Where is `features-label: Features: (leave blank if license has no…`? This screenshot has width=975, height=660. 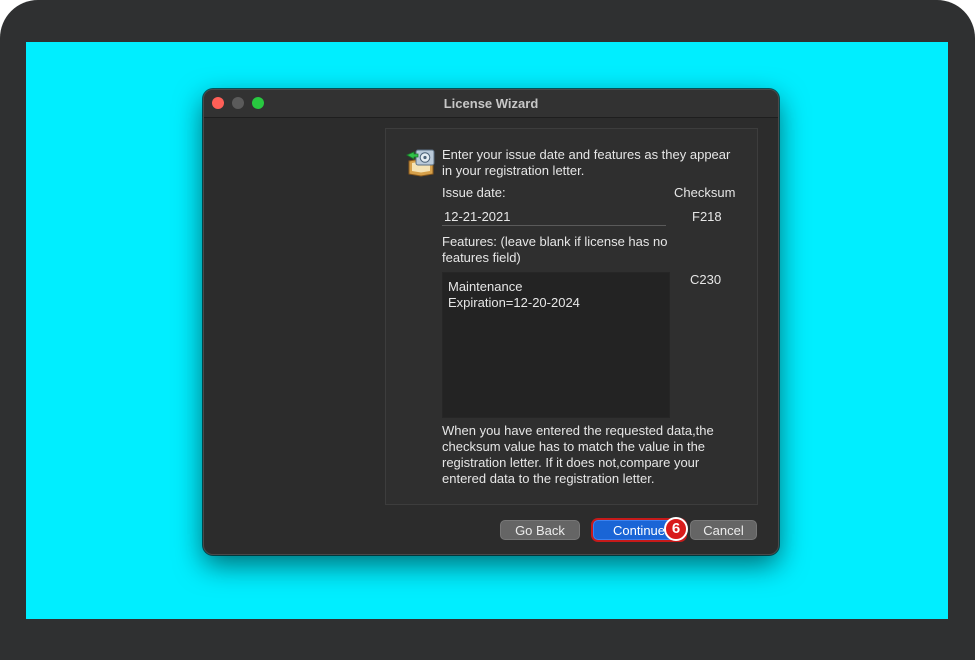 features-label: Features: (leave blank if license has no… is located at coordinates (555, 249).